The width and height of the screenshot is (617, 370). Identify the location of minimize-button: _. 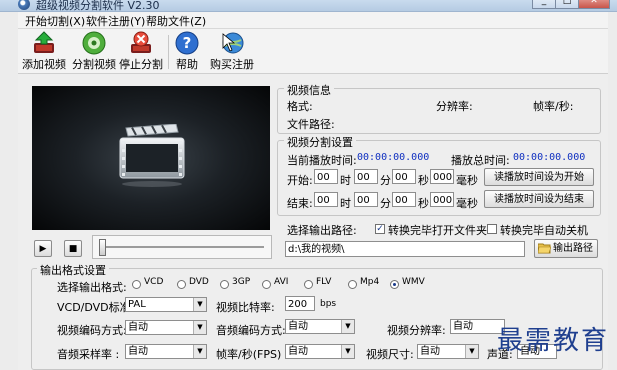
(544, 4).